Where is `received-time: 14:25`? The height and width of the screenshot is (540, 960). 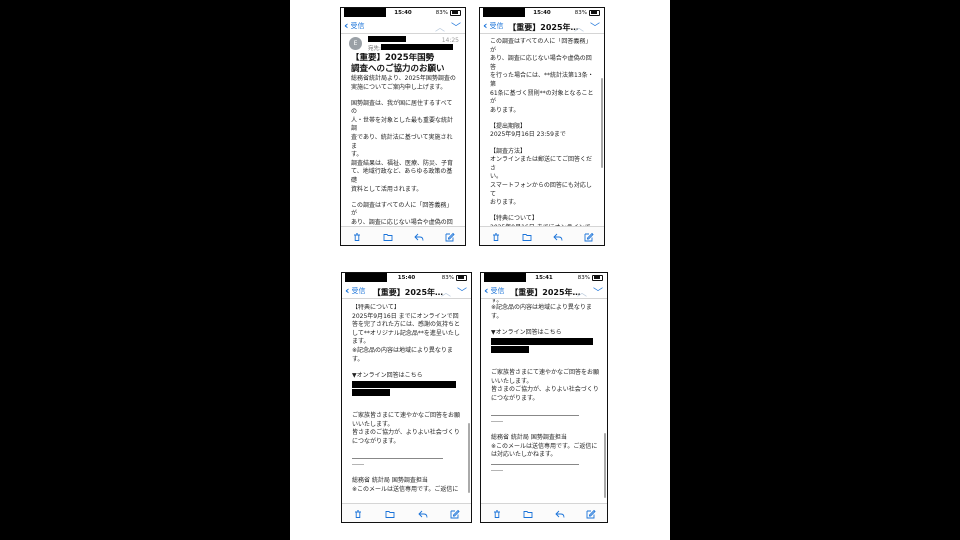
received-time: 14:25 is located at coordinates (450, 40).